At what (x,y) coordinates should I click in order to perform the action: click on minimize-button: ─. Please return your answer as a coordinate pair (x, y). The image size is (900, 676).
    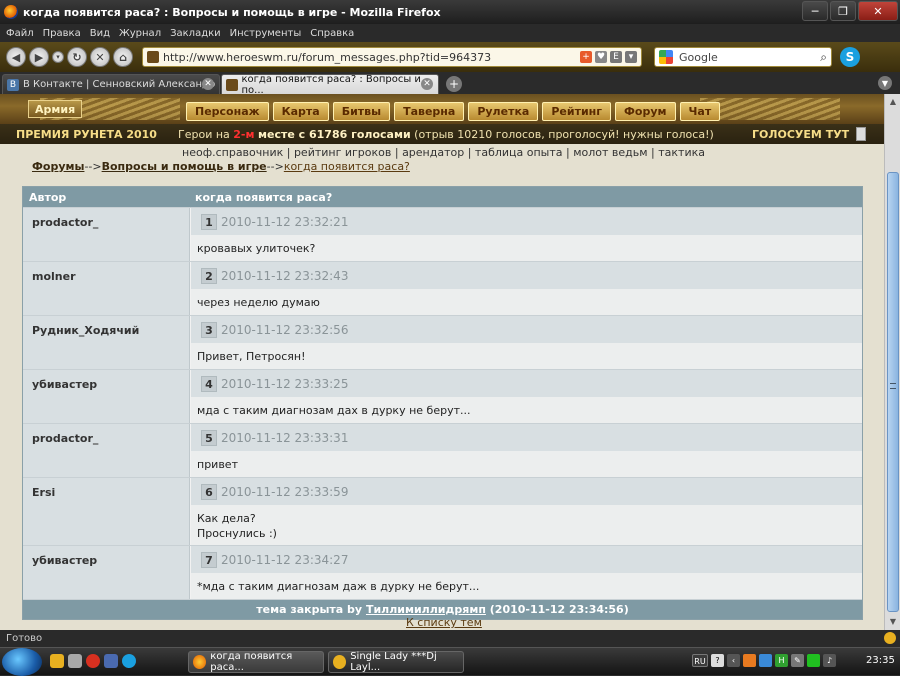
    Looking at the image, I should click on (815, 11).